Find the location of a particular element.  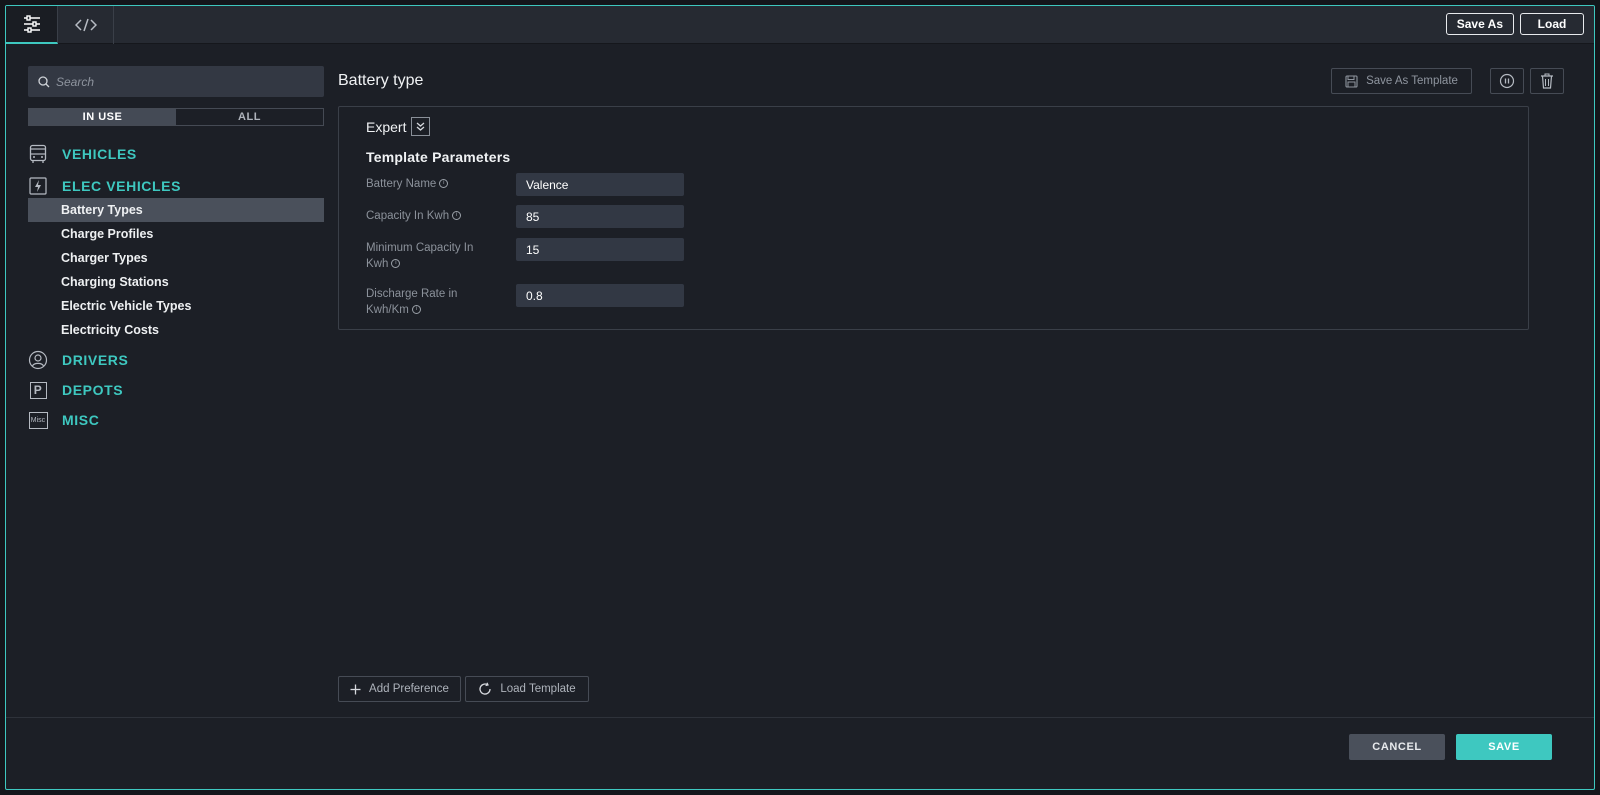

user-circle-icon is located at coordinates (38, 360).